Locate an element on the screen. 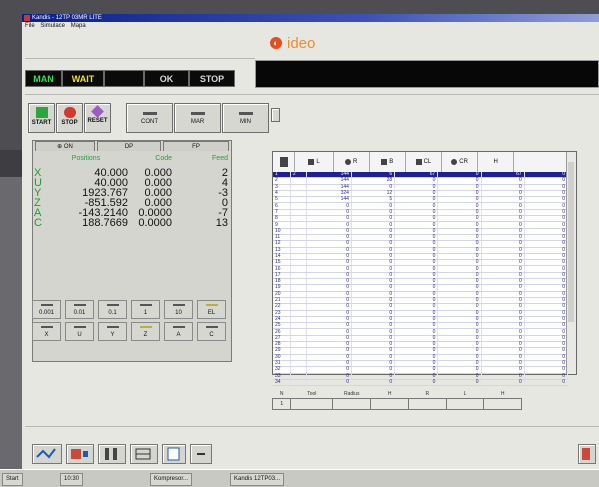  tab-on-icon: ⊕ is located at coordinates (60, 147).